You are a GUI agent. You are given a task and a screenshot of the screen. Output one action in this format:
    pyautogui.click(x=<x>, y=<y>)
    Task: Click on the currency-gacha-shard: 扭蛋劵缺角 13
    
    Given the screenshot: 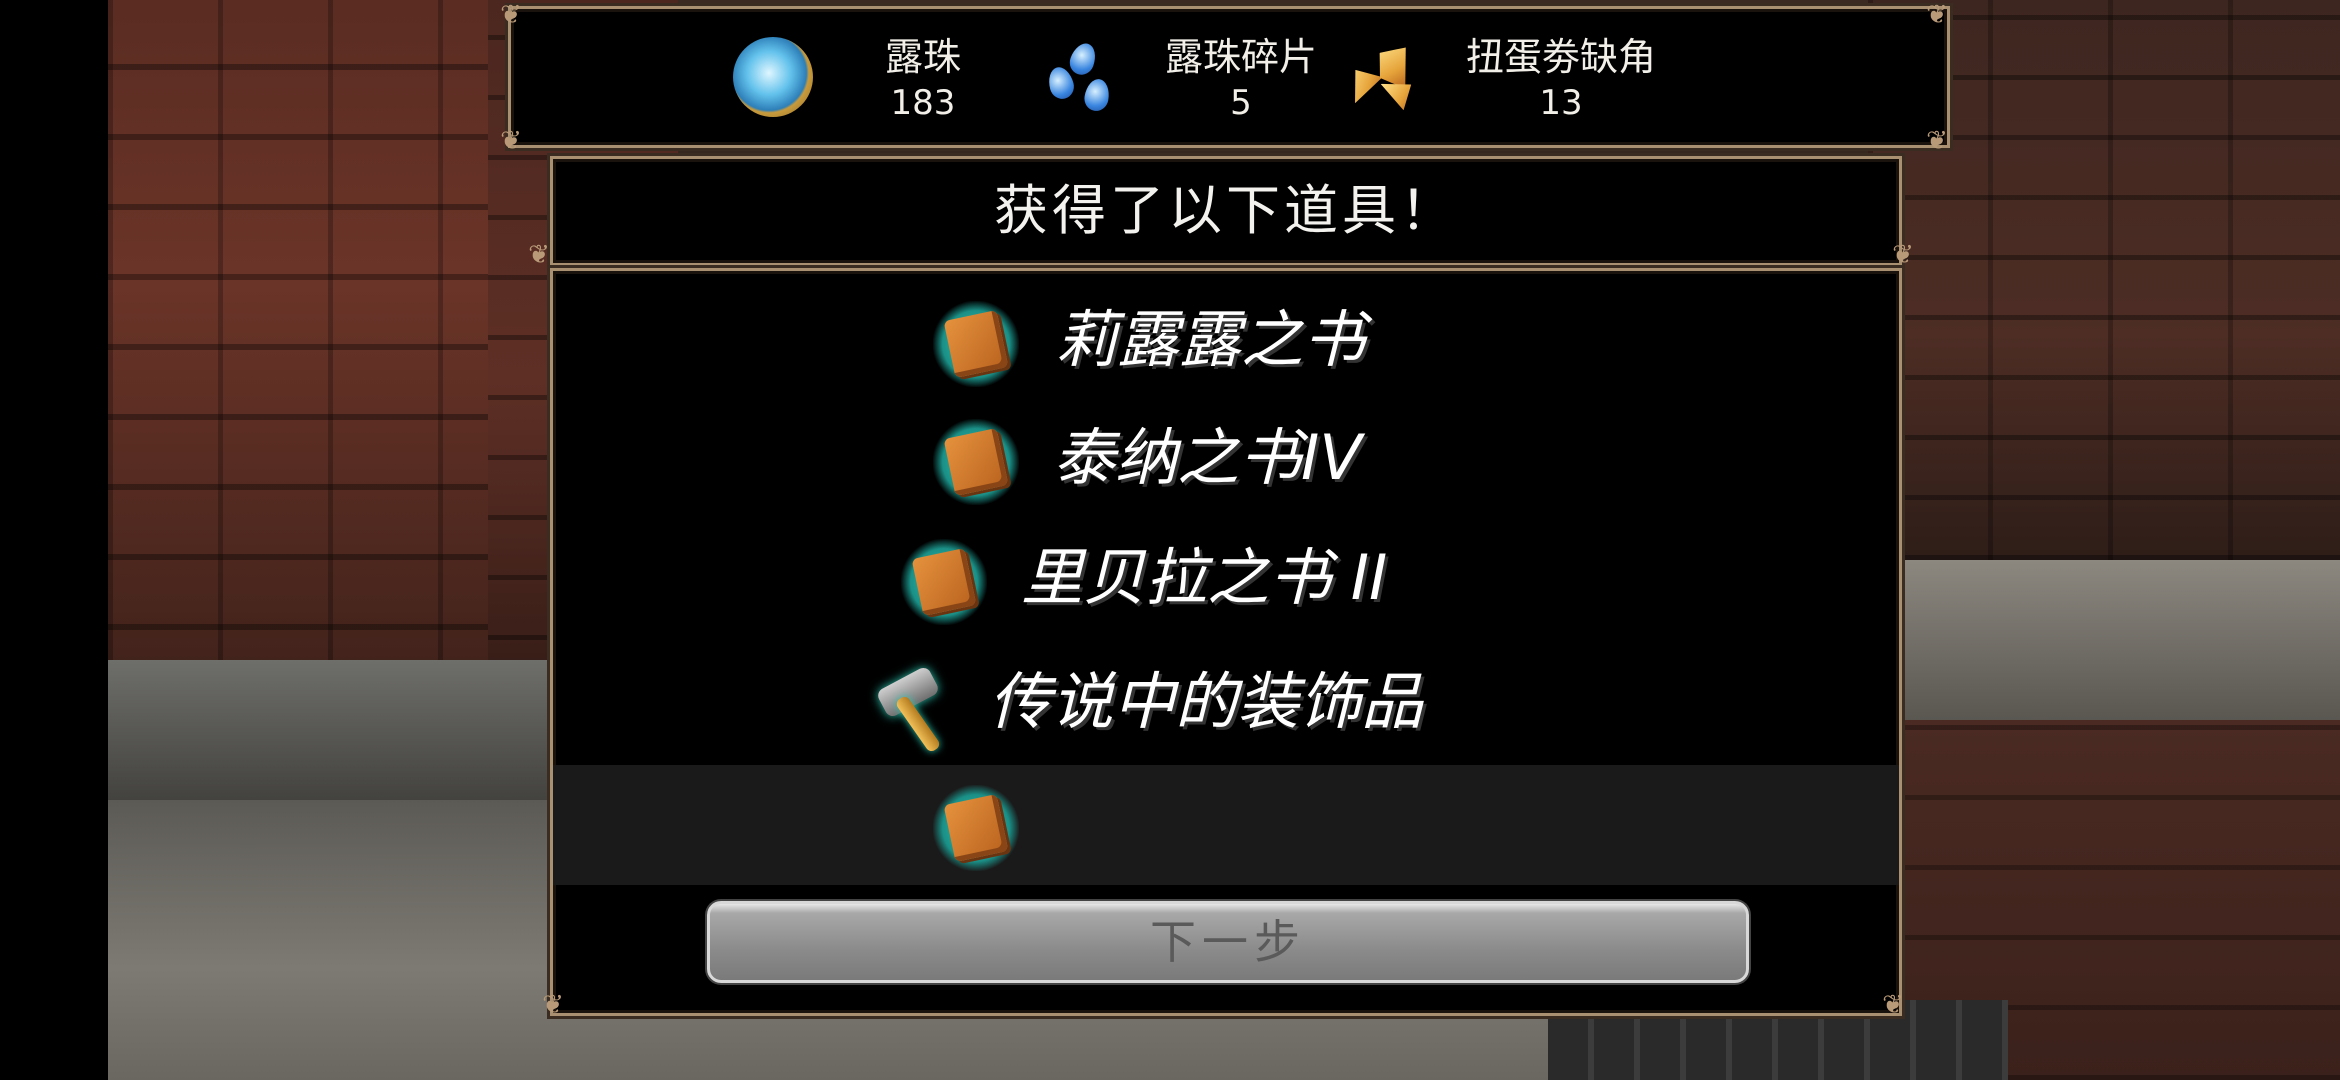 What is the action you would take?
    pyautogui.click(x=1521, y=79)
    